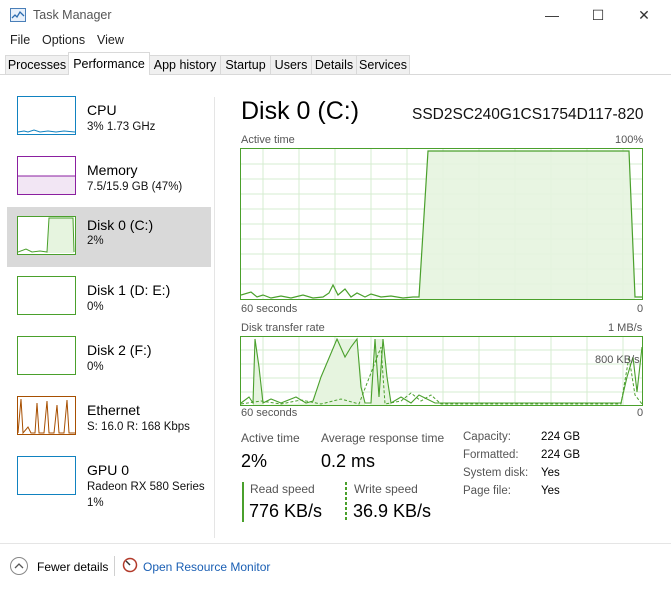 The width and height of the screenshot is (671, 593). What do you see at coordinates (46, 355) in the screenshot?
I see `disk-2-thumbnail-graph` at bounding box center [46, 355].